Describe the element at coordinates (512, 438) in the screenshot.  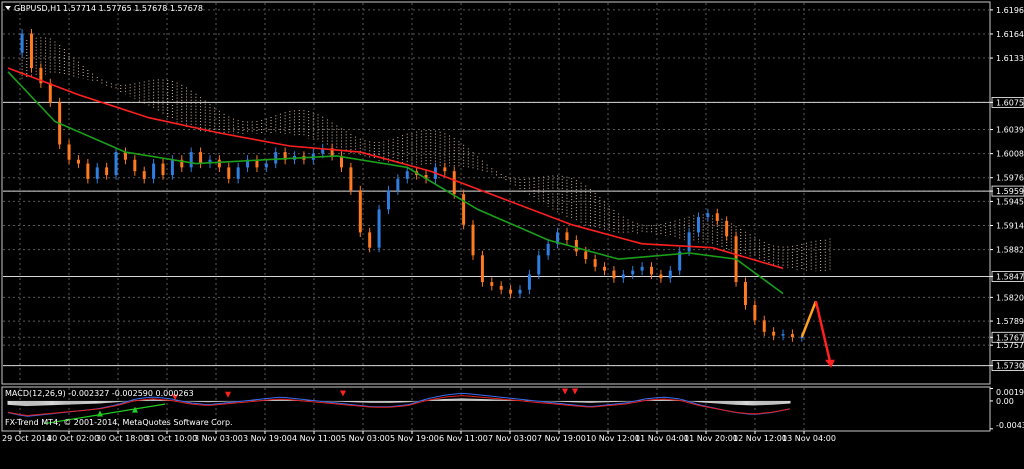
I see `time-tick-label: 7 Nov 03:00` at that location.